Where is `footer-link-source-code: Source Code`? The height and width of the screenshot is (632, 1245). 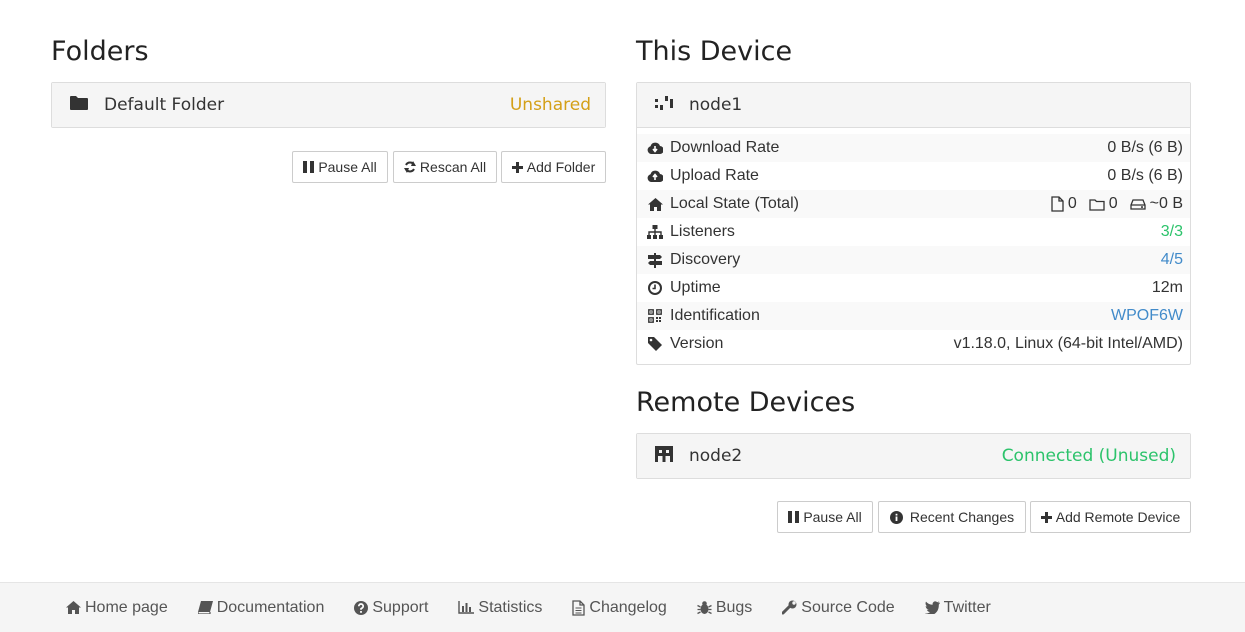
footer-link-source-code: Source Code is located at coordinates (838, 607).